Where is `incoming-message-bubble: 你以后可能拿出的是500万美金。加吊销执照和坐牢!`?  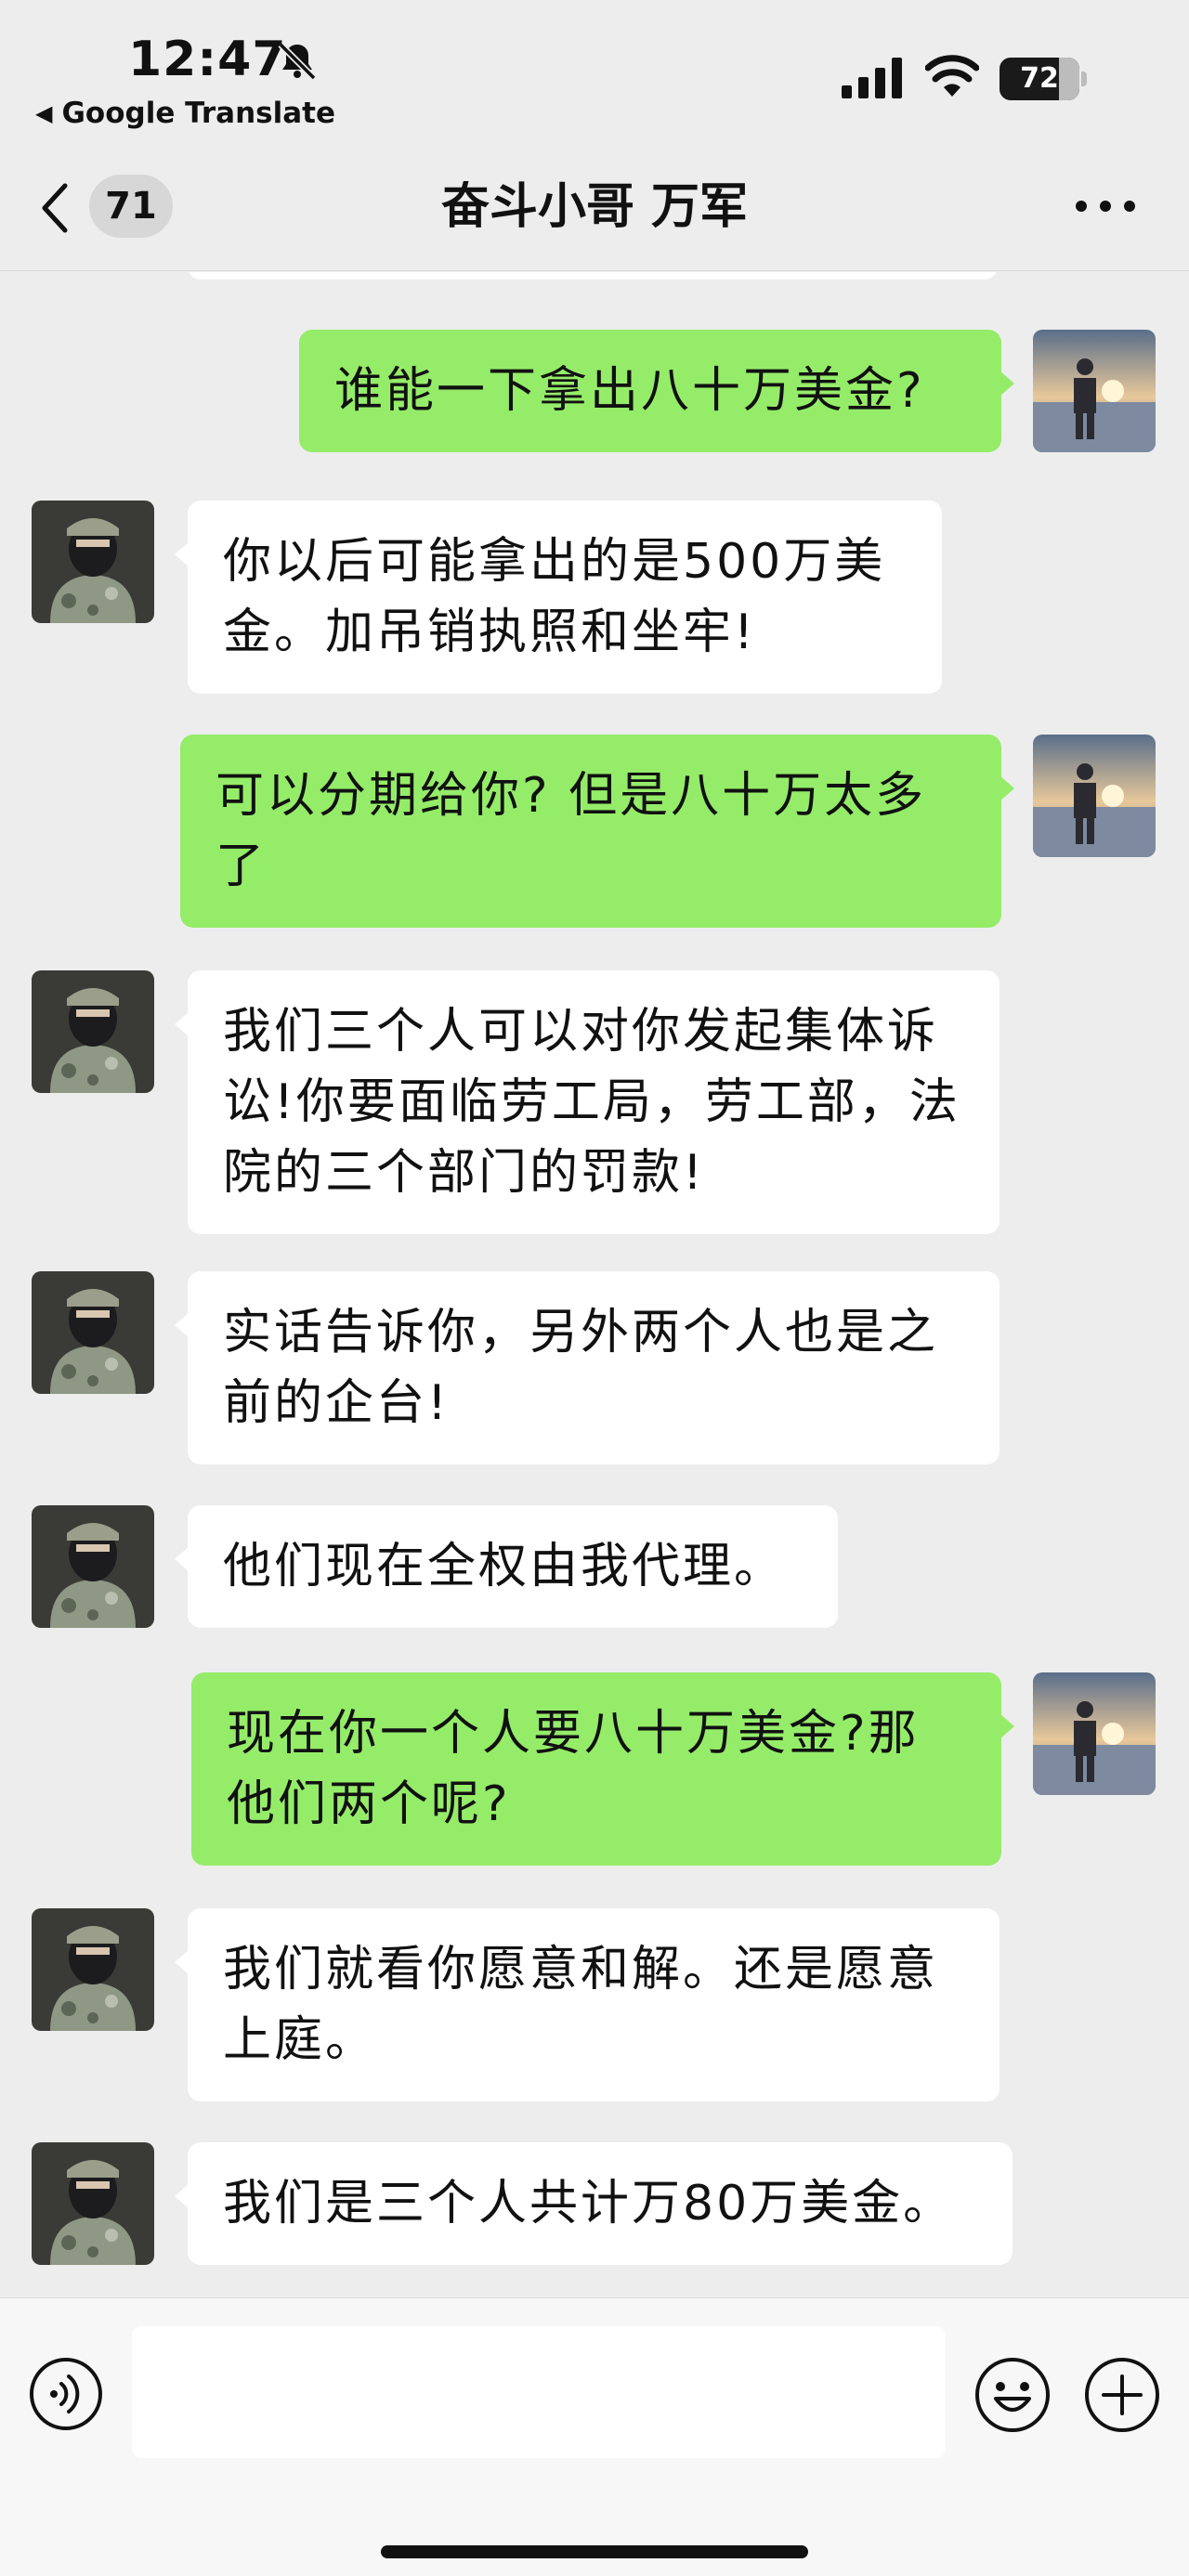 incoming-message-bubble: 你以后可能拿出的是500万美金。加吊销执照和坐牢! is located at coordinates (558, 598).